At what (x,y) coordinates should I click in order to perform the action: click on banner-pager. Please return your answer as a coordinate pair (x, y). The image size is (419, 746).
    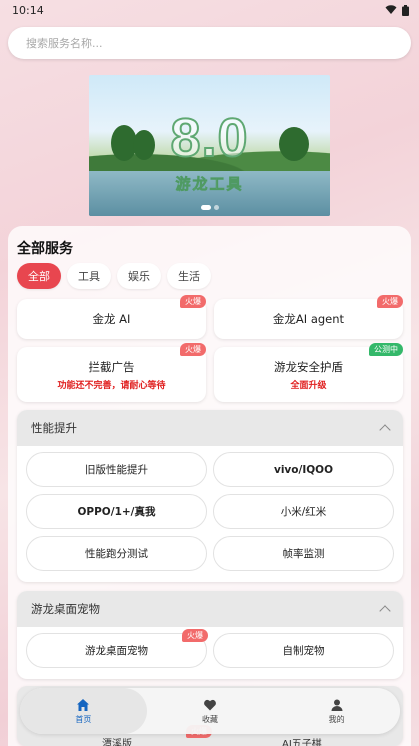
    Looking at the image, I should click on (210, 207).